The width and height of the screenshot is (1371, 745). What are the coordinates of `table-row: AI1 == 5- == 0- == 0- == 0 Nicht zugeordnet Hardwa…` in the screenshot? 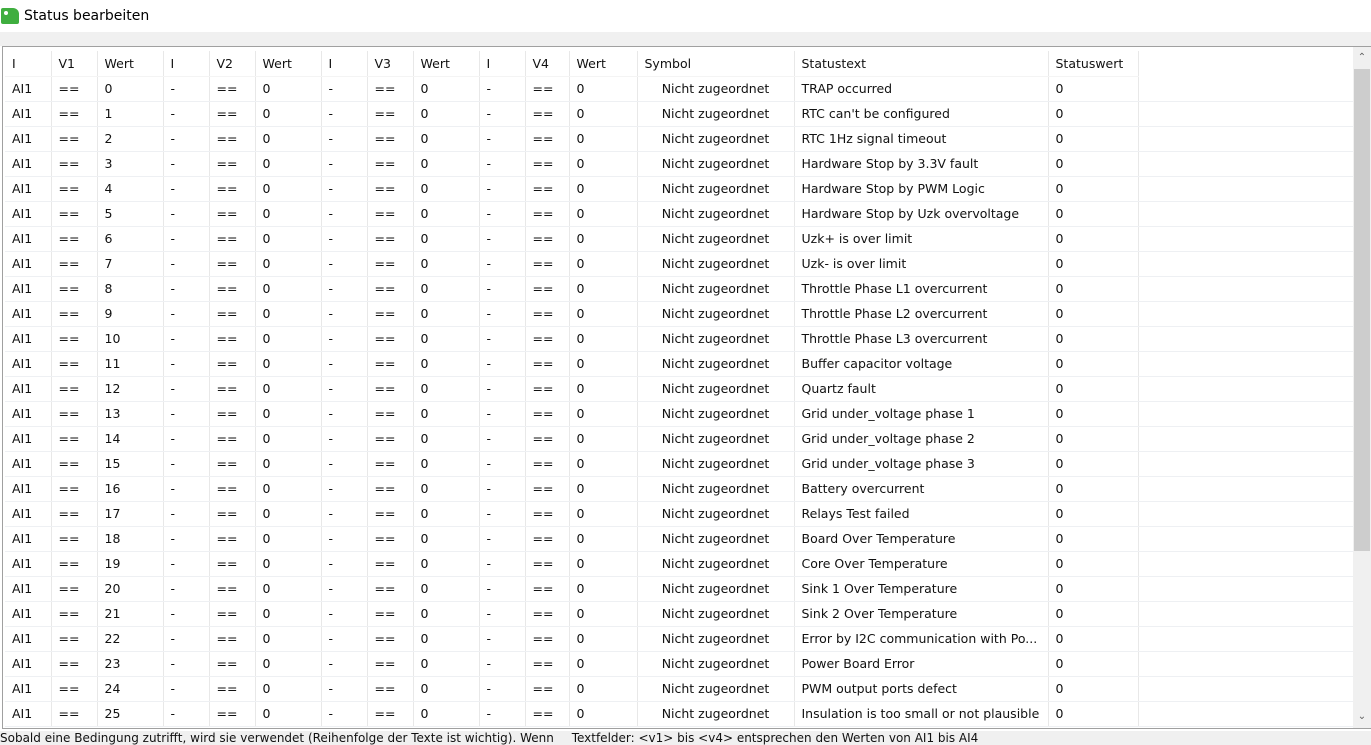 It's located at (679, 214).